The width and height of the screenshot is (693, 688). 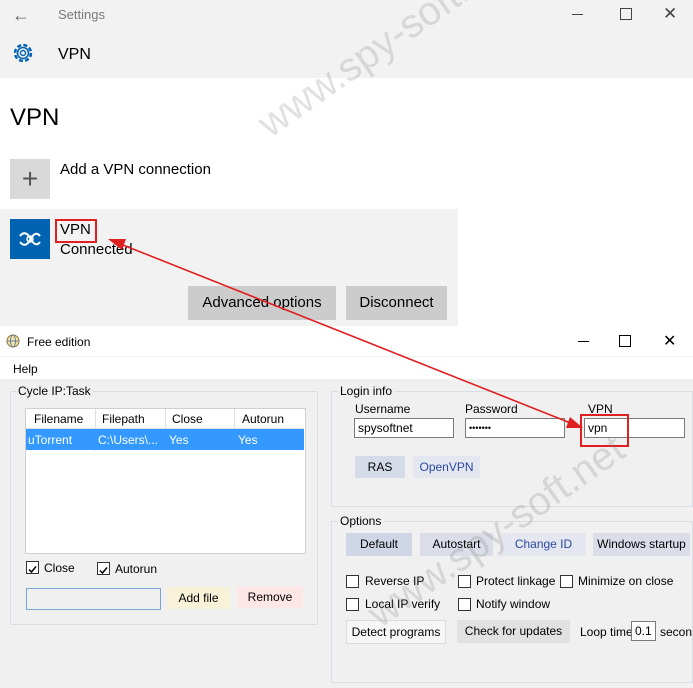 I want to click on row-filename: uTorrent, so click(x=50, y=440).